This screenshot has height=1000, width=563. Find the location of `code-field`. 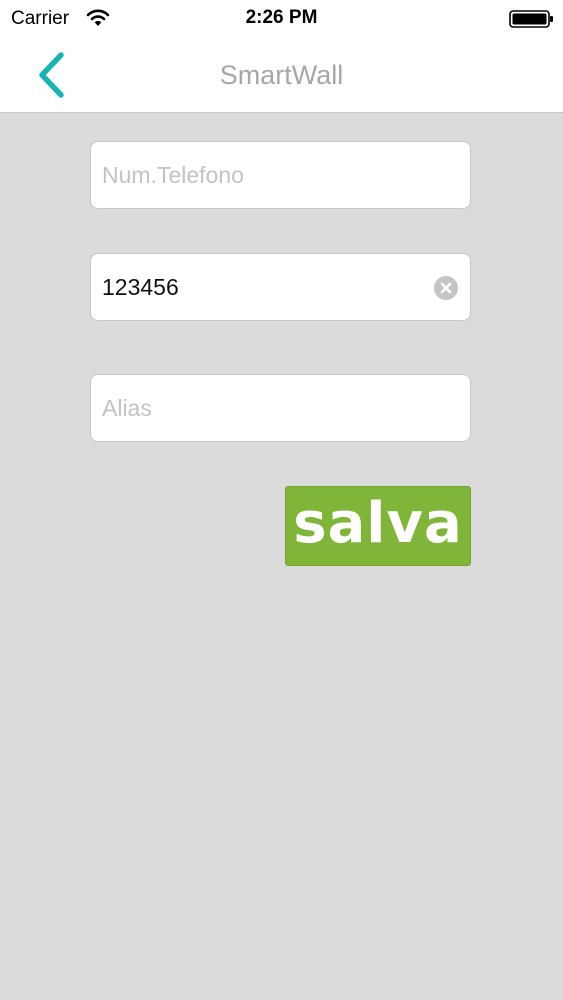

code-field is located at coordinates (280, 287).